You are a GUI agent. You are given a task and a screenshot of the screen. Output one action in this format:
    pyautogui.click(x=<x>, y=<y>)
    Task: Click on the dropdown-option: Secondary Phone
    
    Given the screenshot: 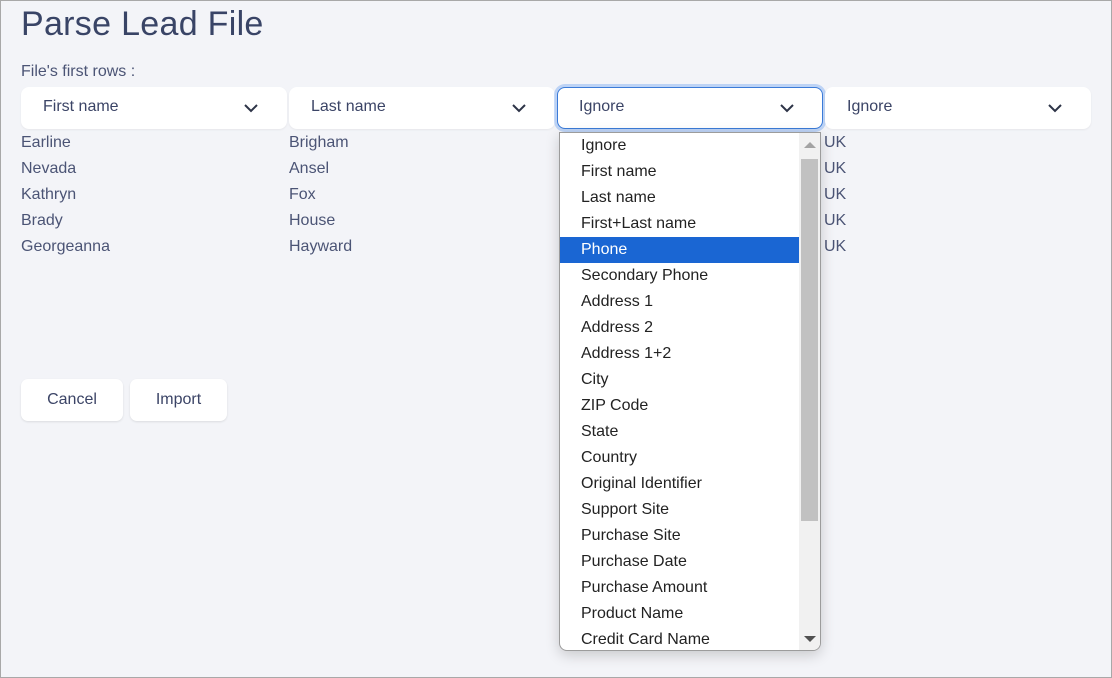 What is the action you would take?
    pyautogui.click(x=679, y=276)
    